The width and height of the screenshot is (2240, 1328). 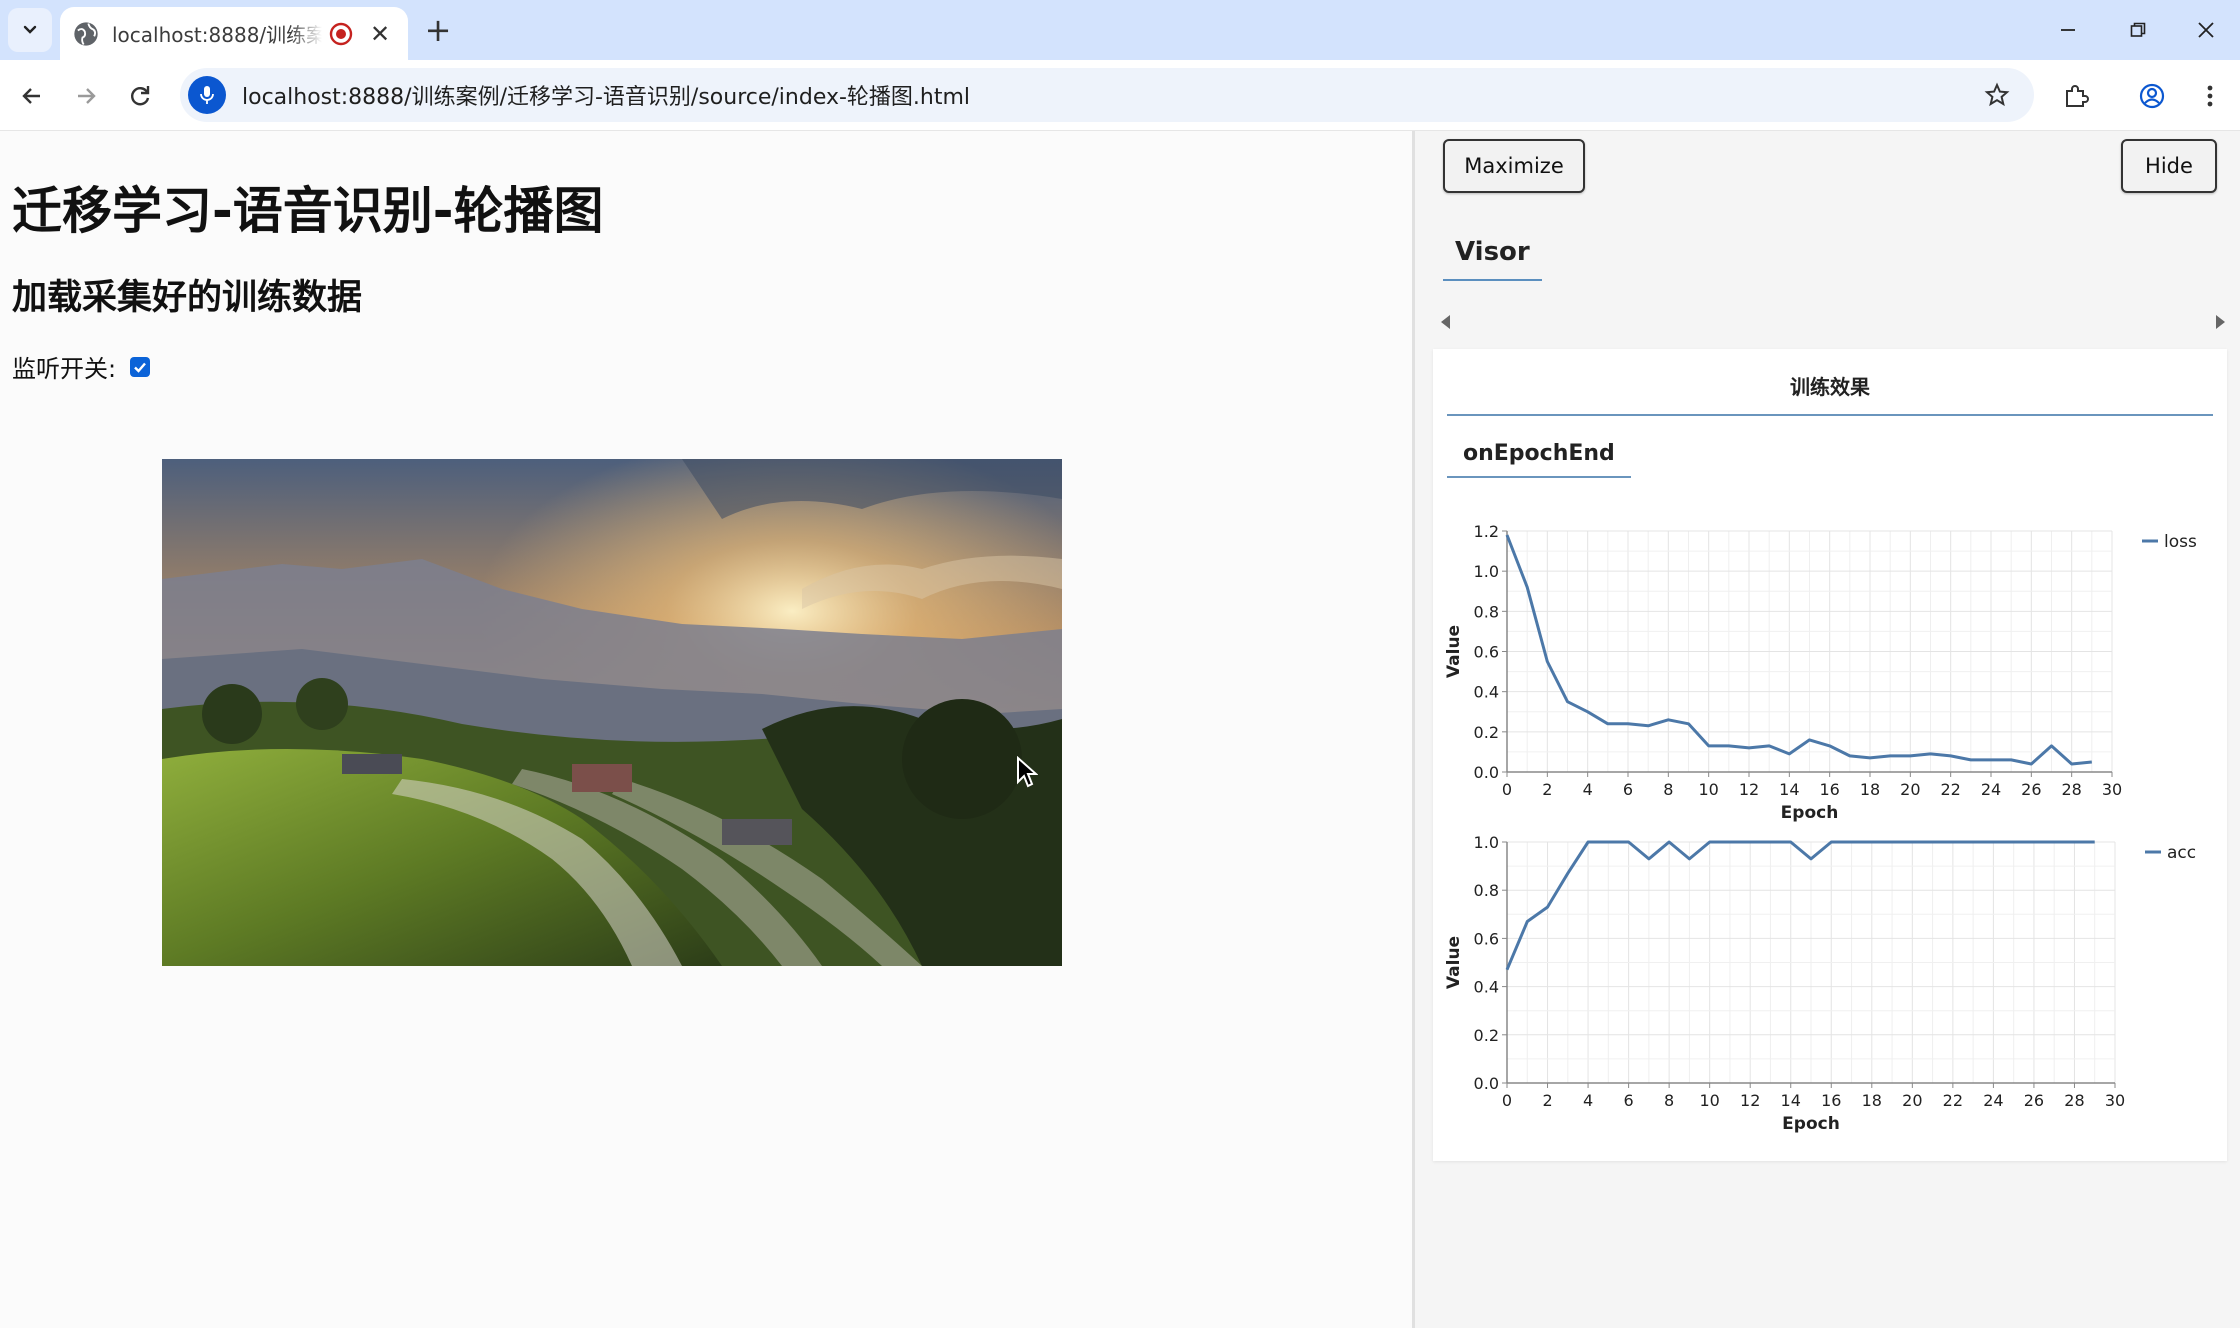 I want to click on chart1-legend-label: acc, so click(x=2181, y=853).